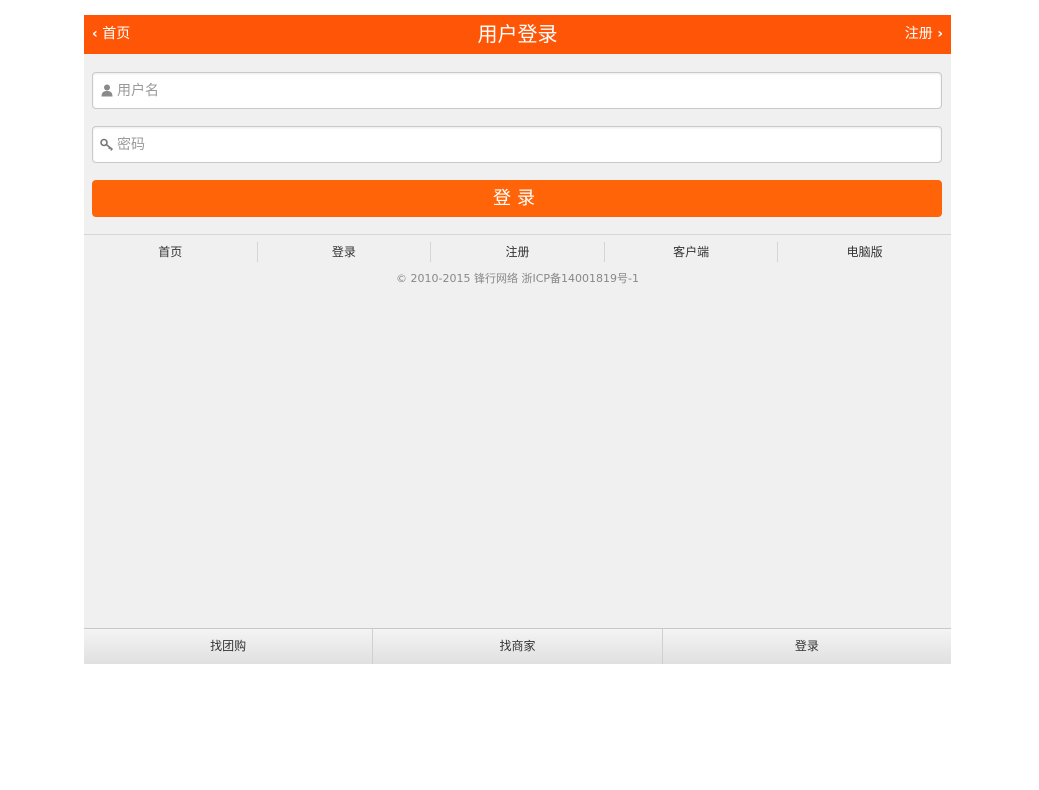 The width and height of the screenshot is (1039, 790). Describe the element at coordinates (806, 646) in the screenshot. I see `tab-login: 登录` at that location.